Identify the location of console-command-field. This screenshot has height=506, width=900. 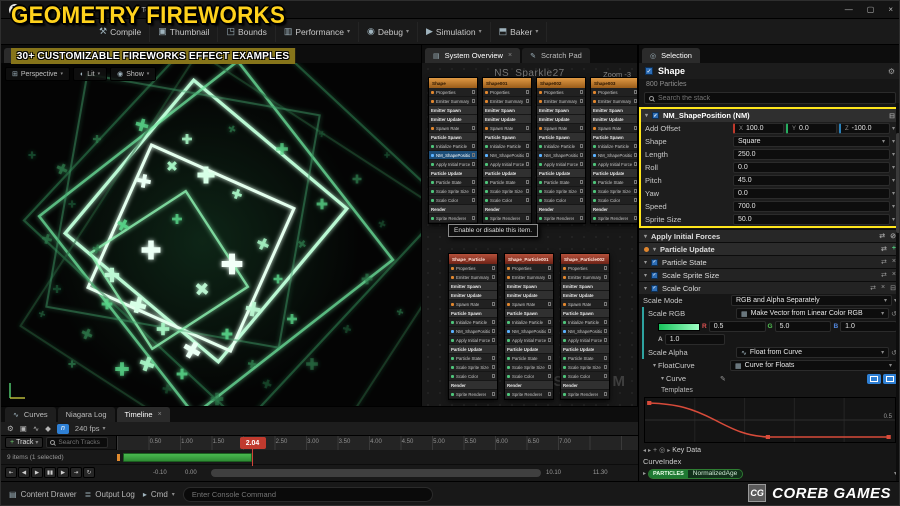
(307, 494).